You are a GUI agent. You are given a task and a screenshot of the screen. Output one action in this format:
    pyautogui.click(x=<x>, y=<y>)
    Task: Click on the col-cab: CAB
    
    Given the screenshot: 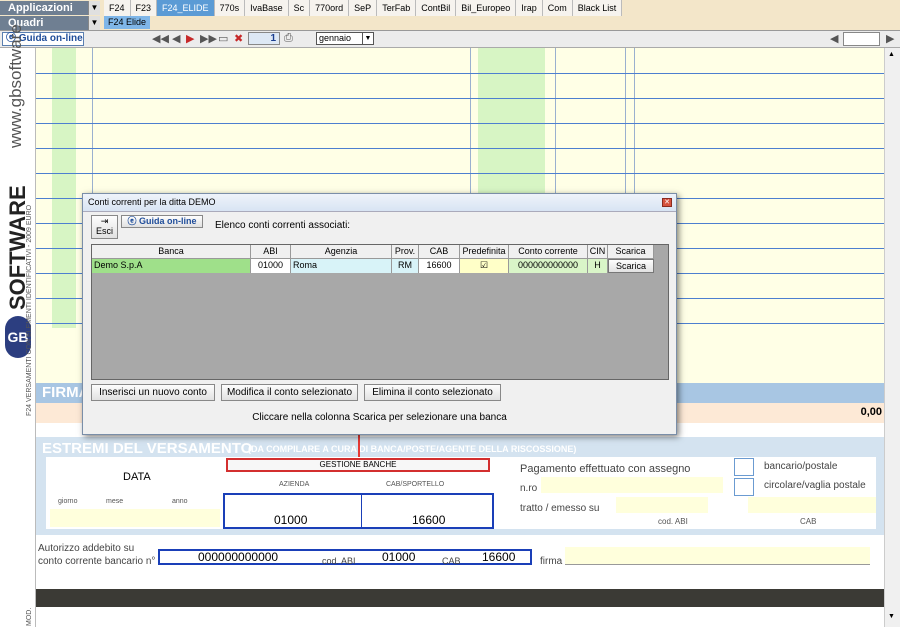 What is the action you would take?
    pyautogui.click(x=439, y=251)
    